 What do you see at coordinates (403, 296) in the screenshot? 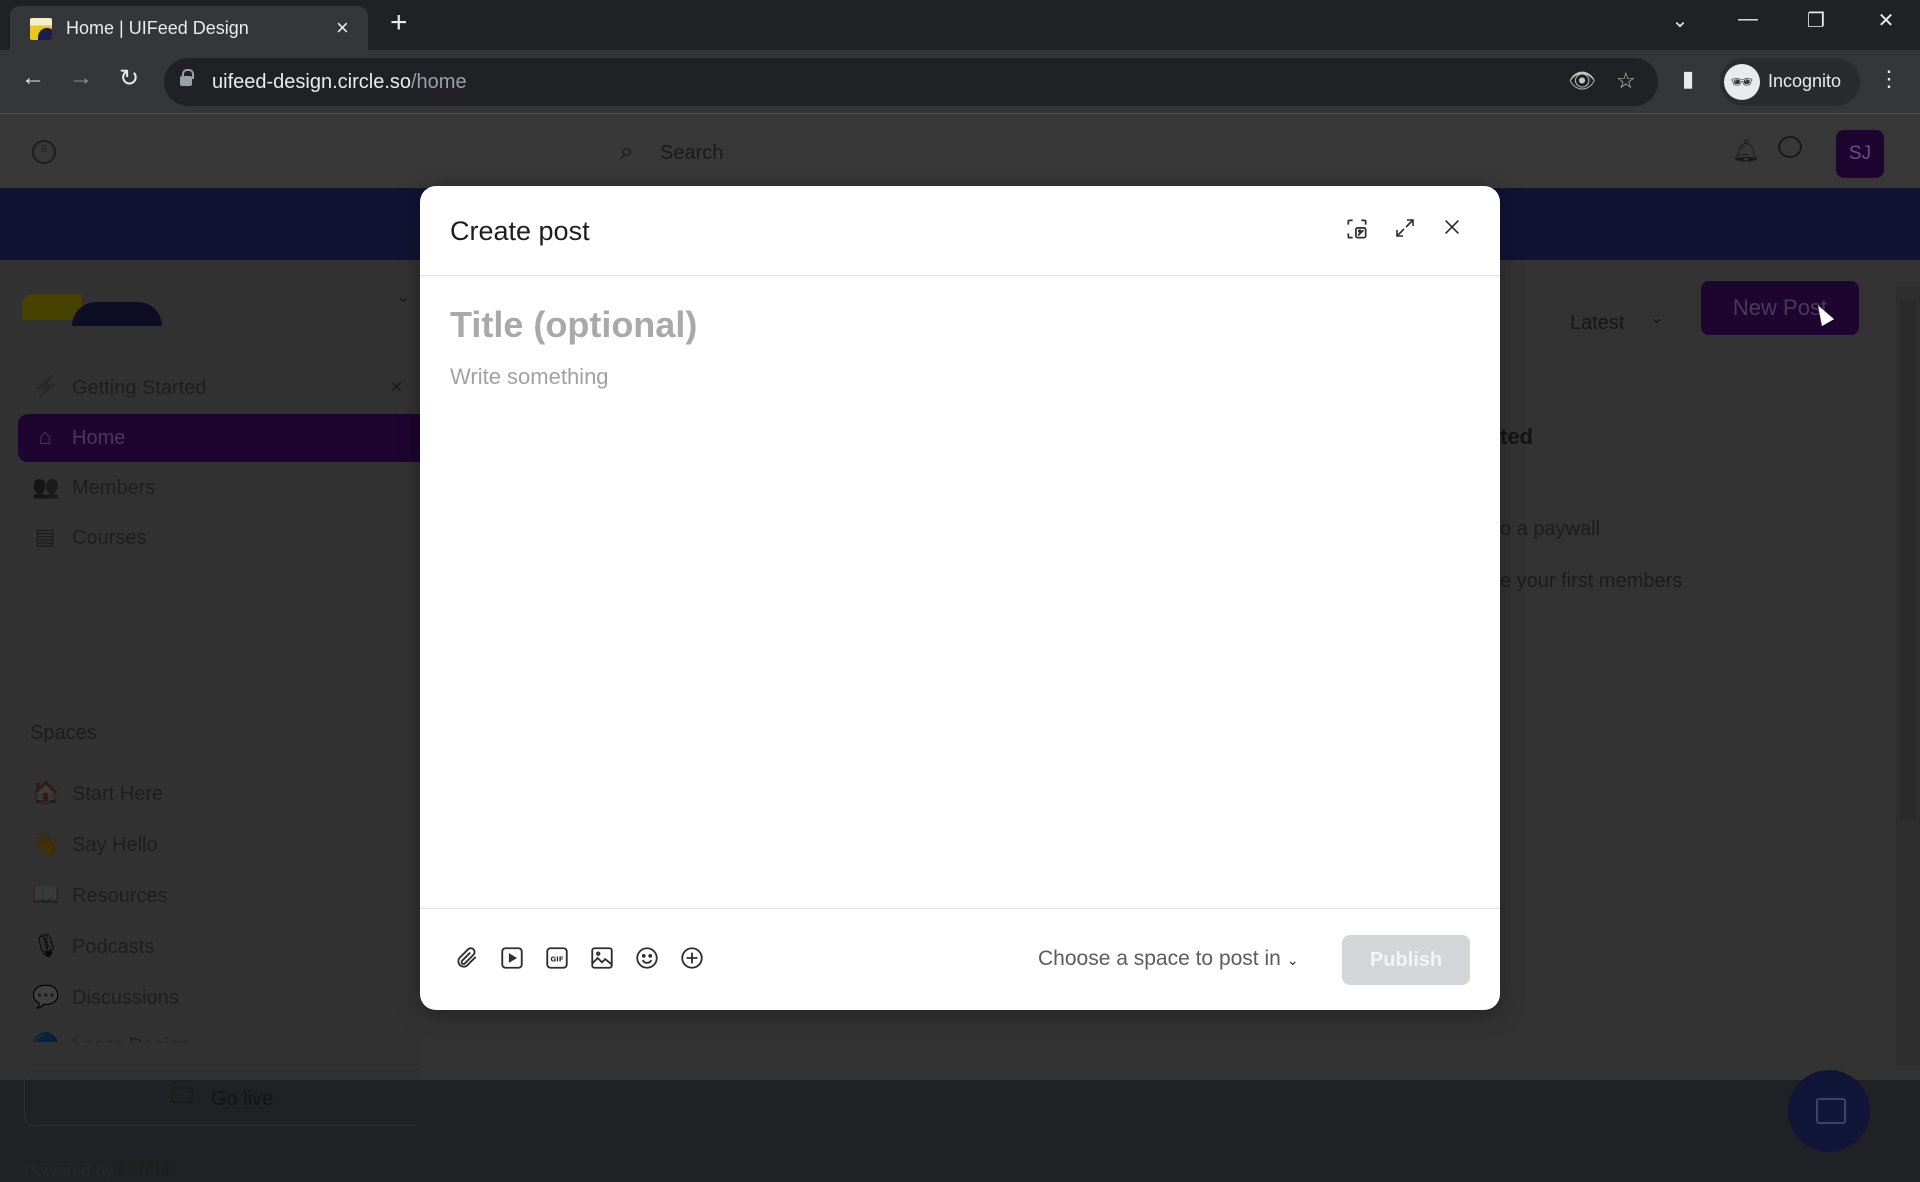
I see `community-menu-chevron-icon: ⌄` at bounding box center [403, 296].